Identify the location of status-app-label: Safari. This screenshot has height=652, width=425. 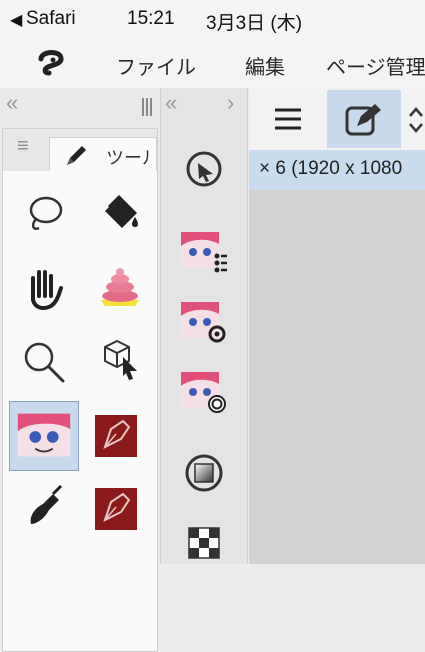
(51, 19).